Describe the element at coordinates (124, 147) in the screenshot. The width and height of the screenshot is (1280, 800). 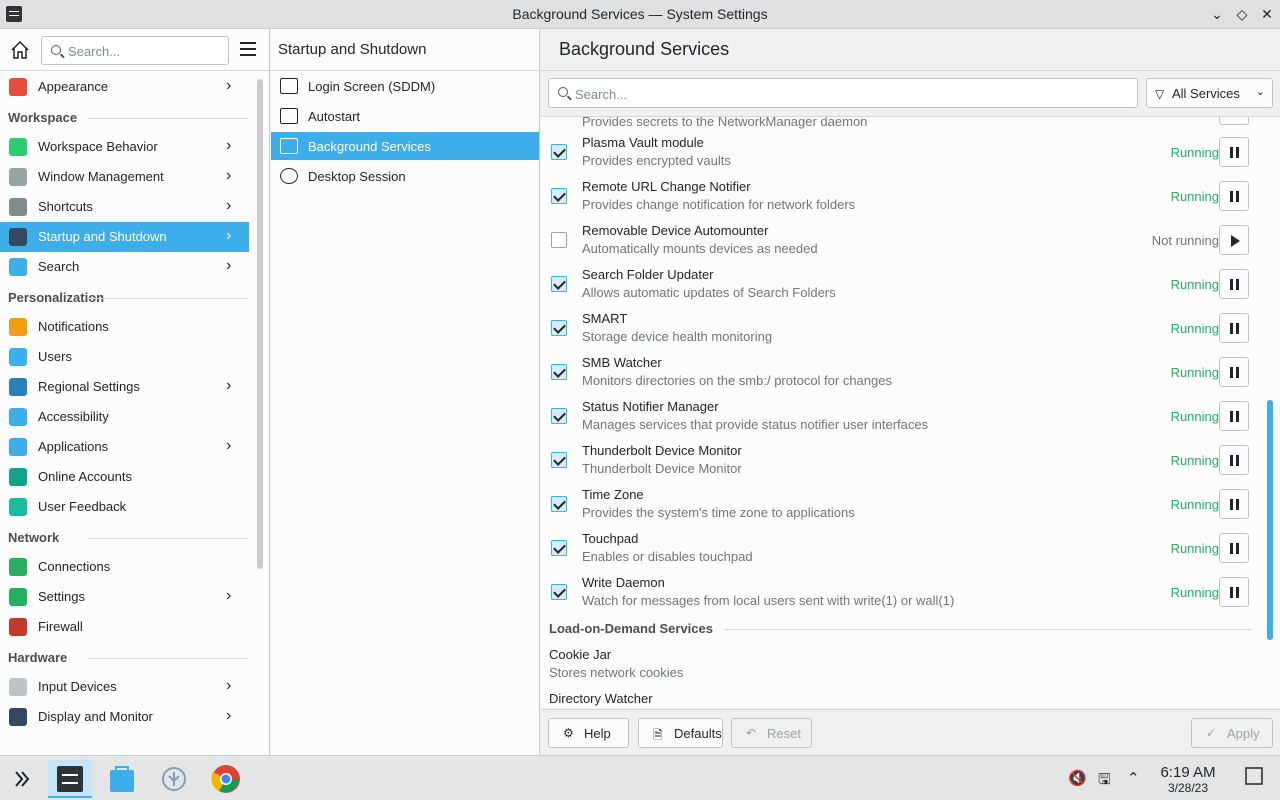
I see `sidebar-item-workspace-behavior: Workspace Behavior ›` at that location.